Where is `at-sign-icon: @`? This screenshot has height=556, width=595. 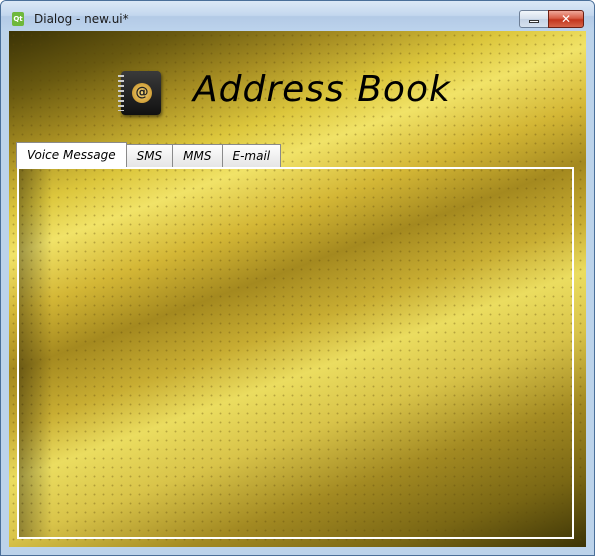 at-sign-icon: @ is located at coordinates (142, 93).